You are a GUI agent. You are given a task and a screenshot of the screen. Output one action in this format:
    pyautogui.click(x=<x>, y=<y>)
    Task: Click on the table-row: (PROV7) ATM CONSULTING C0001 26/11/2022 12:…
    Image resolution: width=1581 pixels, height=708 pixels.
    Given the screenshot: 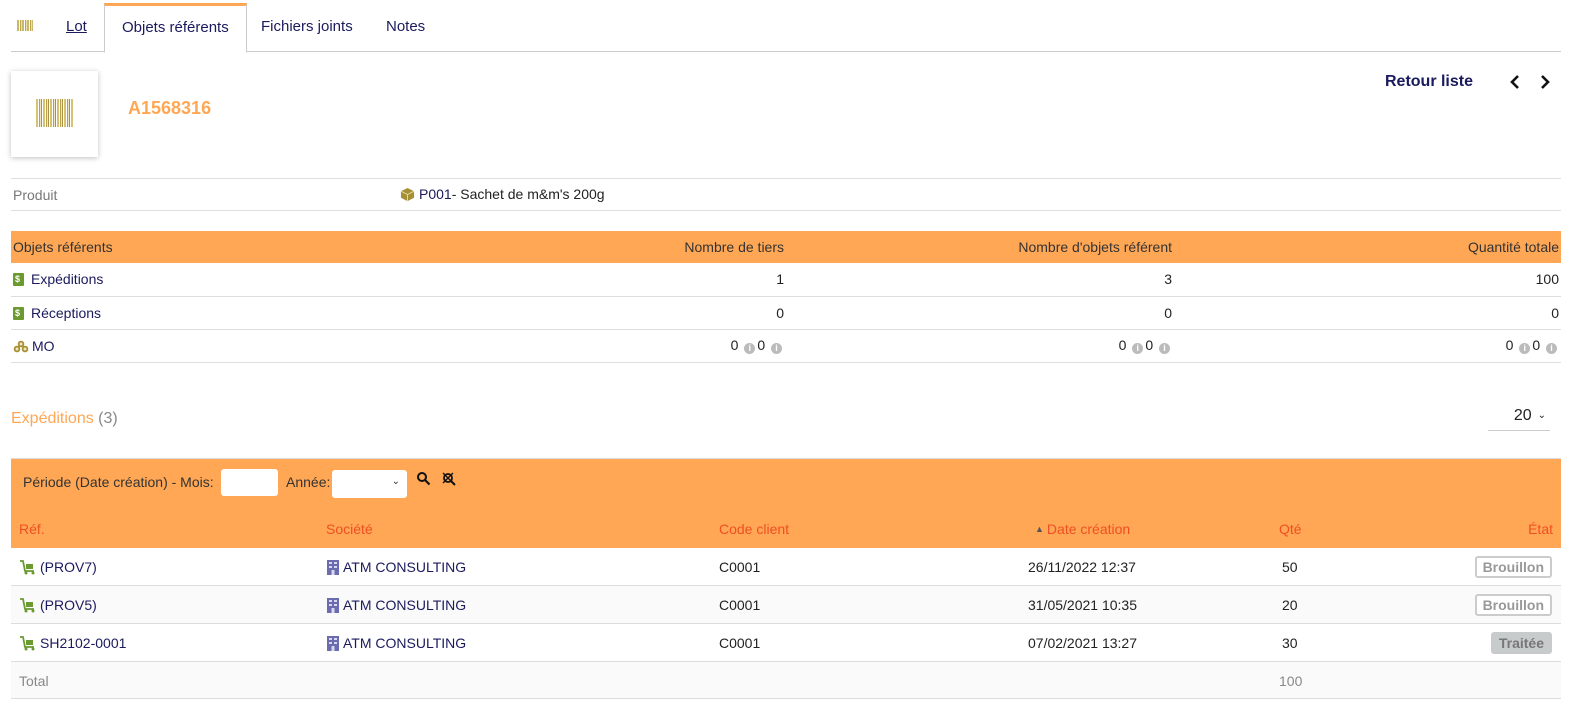 What is the action you would take?
    pyautogui.click(x=786, y=567)
    